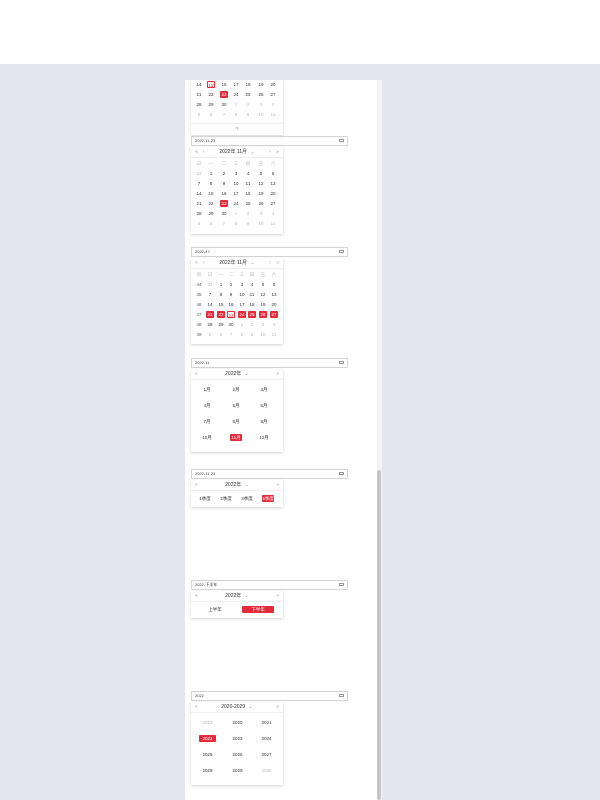 This screenshot has height=800, width=600. I want to click on quarter-cell: 3季度, so click(247, 498).